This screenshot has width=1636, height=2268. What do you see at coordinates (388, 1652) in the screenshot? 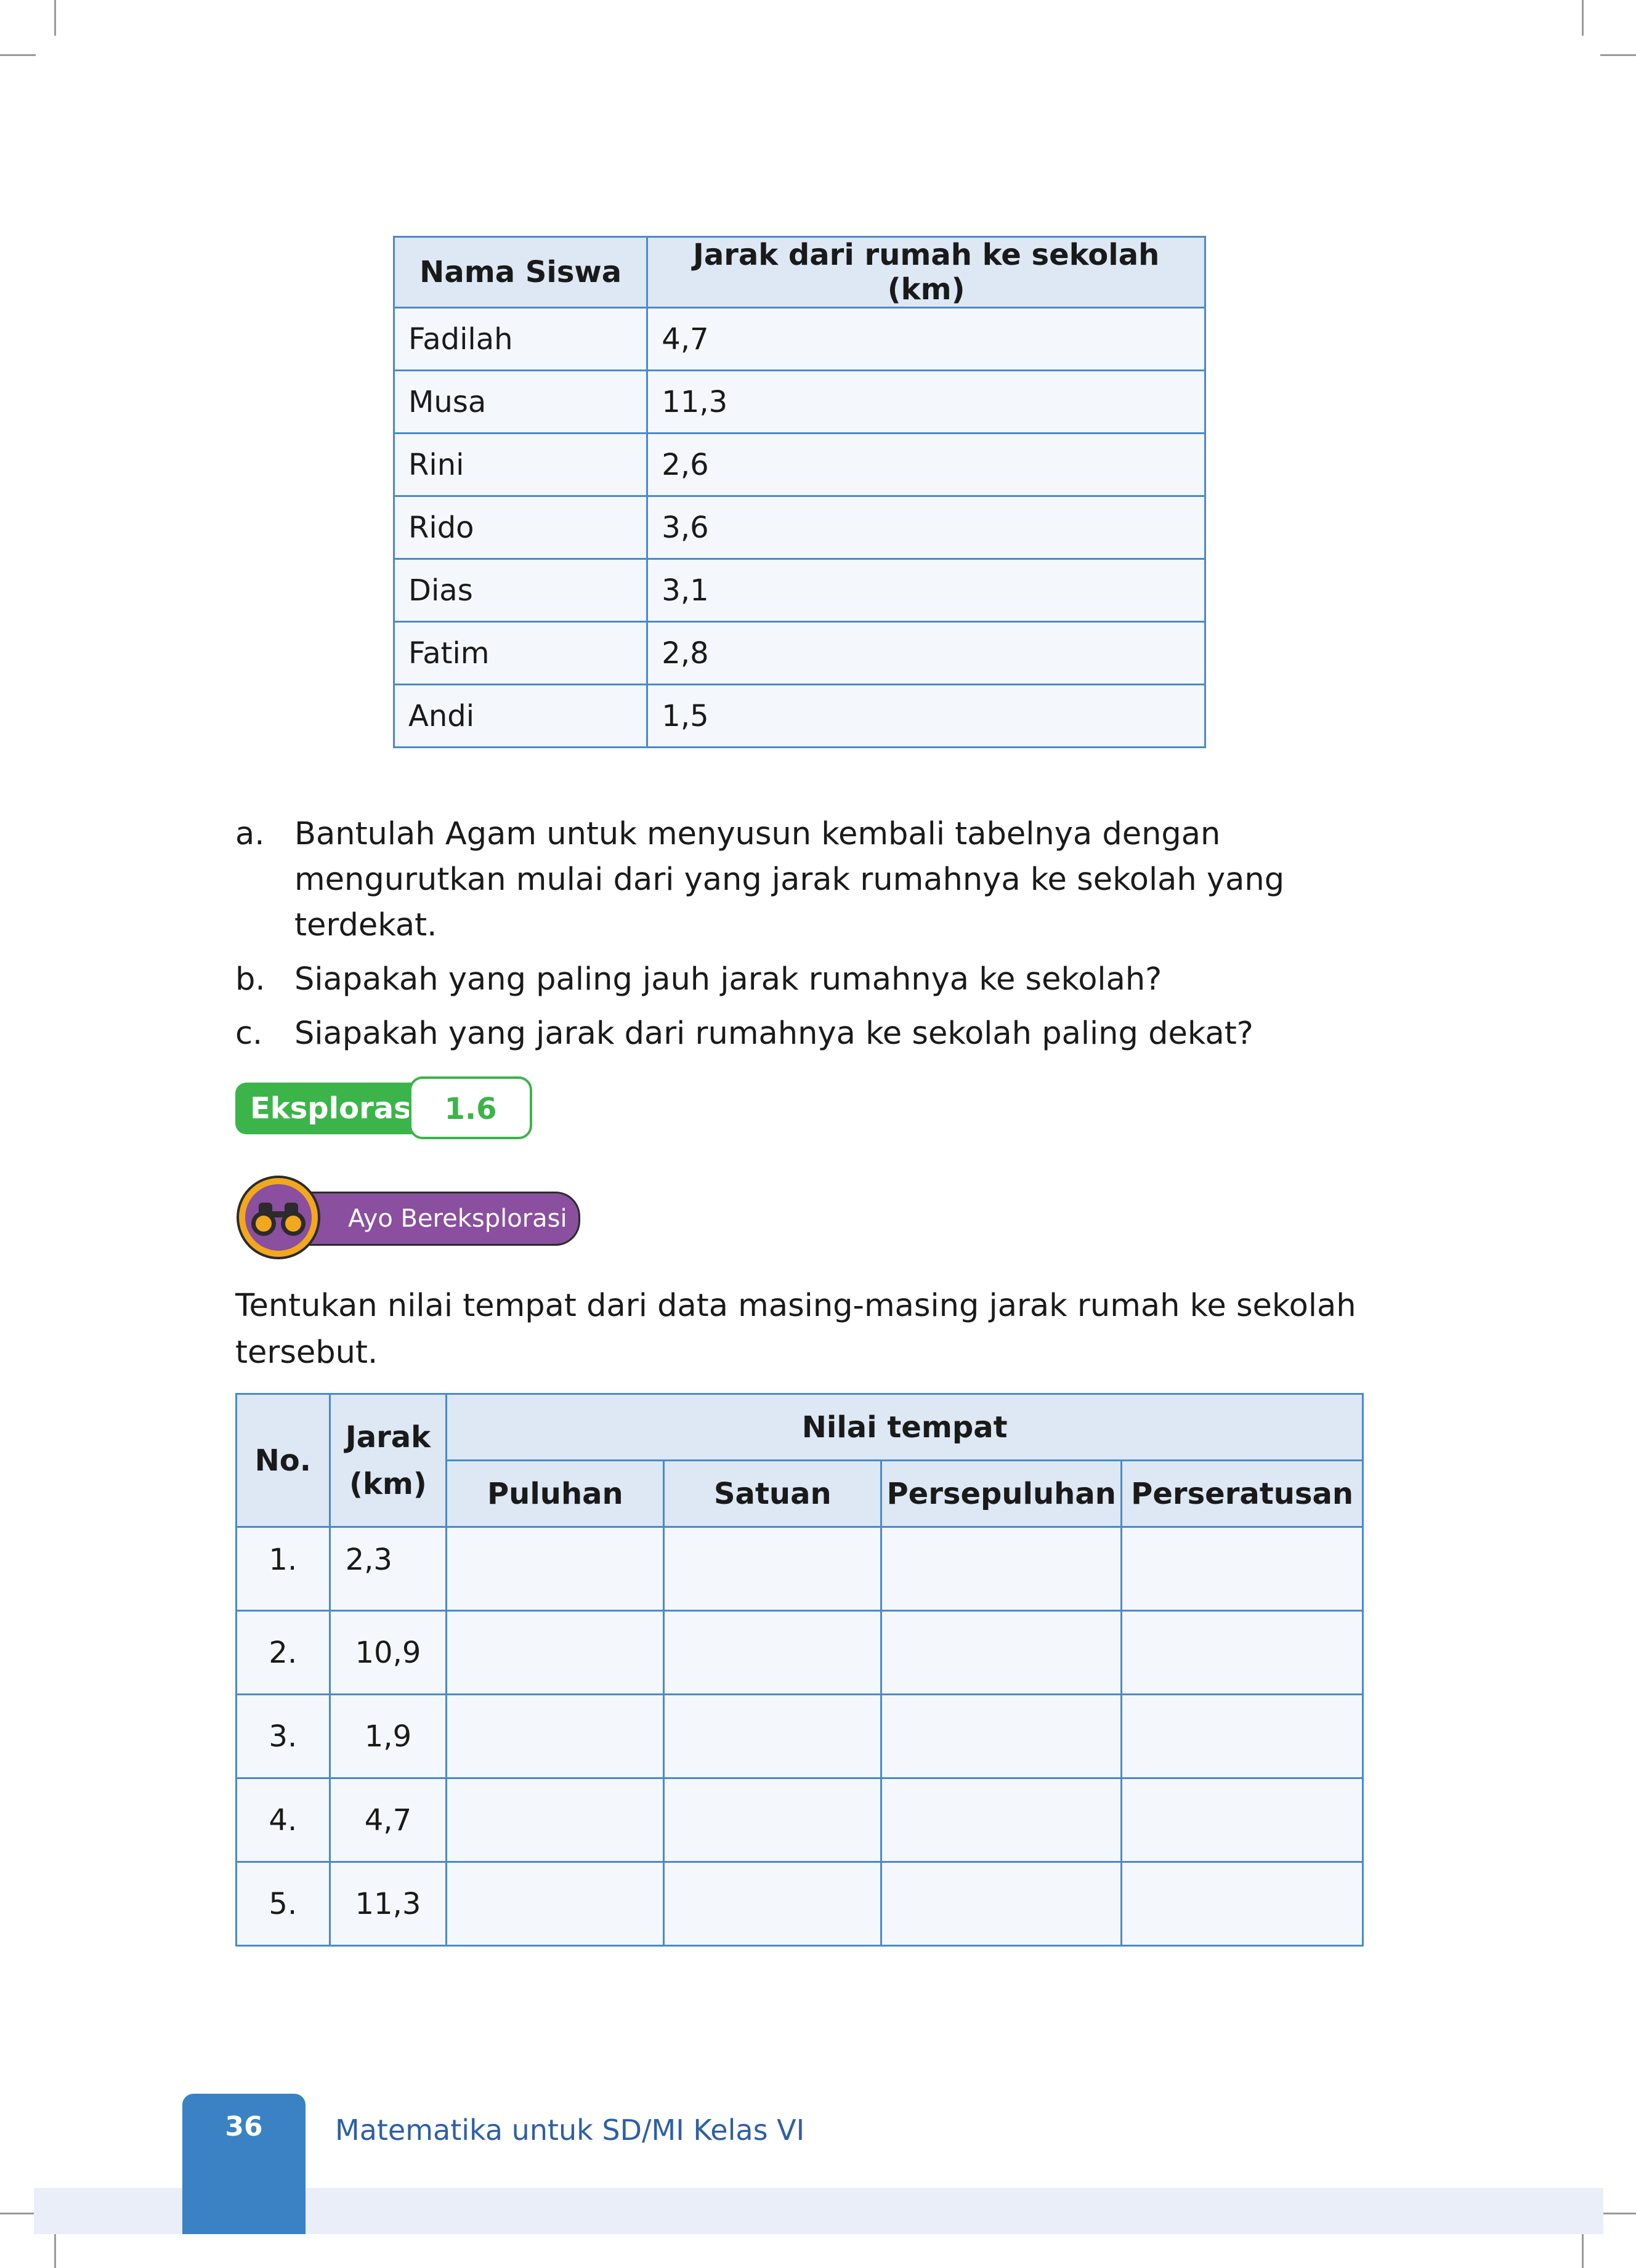
I see `cell-jarak: 10,9` at bounding box center [388, 1652].